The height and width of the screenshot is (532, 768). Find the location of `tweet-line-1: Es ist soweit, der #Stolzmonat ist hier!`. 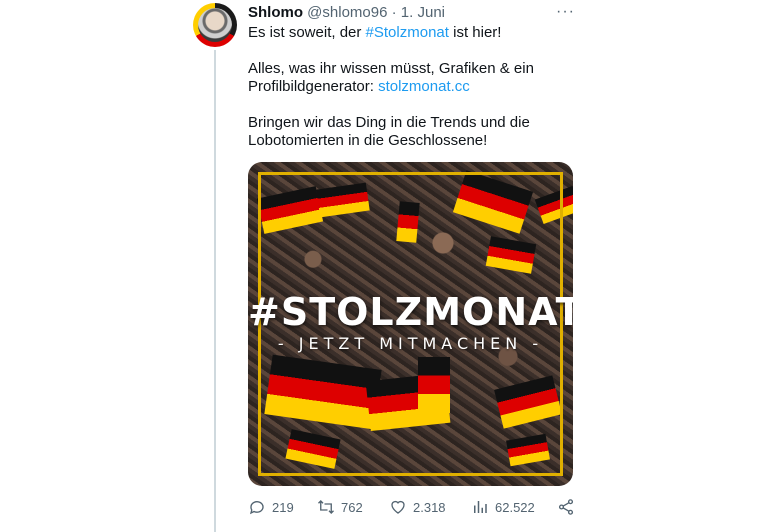

tweet-line-1: Es ist soweit, der #Stolzmonat ist hier! is located at coordinates (413, 33).